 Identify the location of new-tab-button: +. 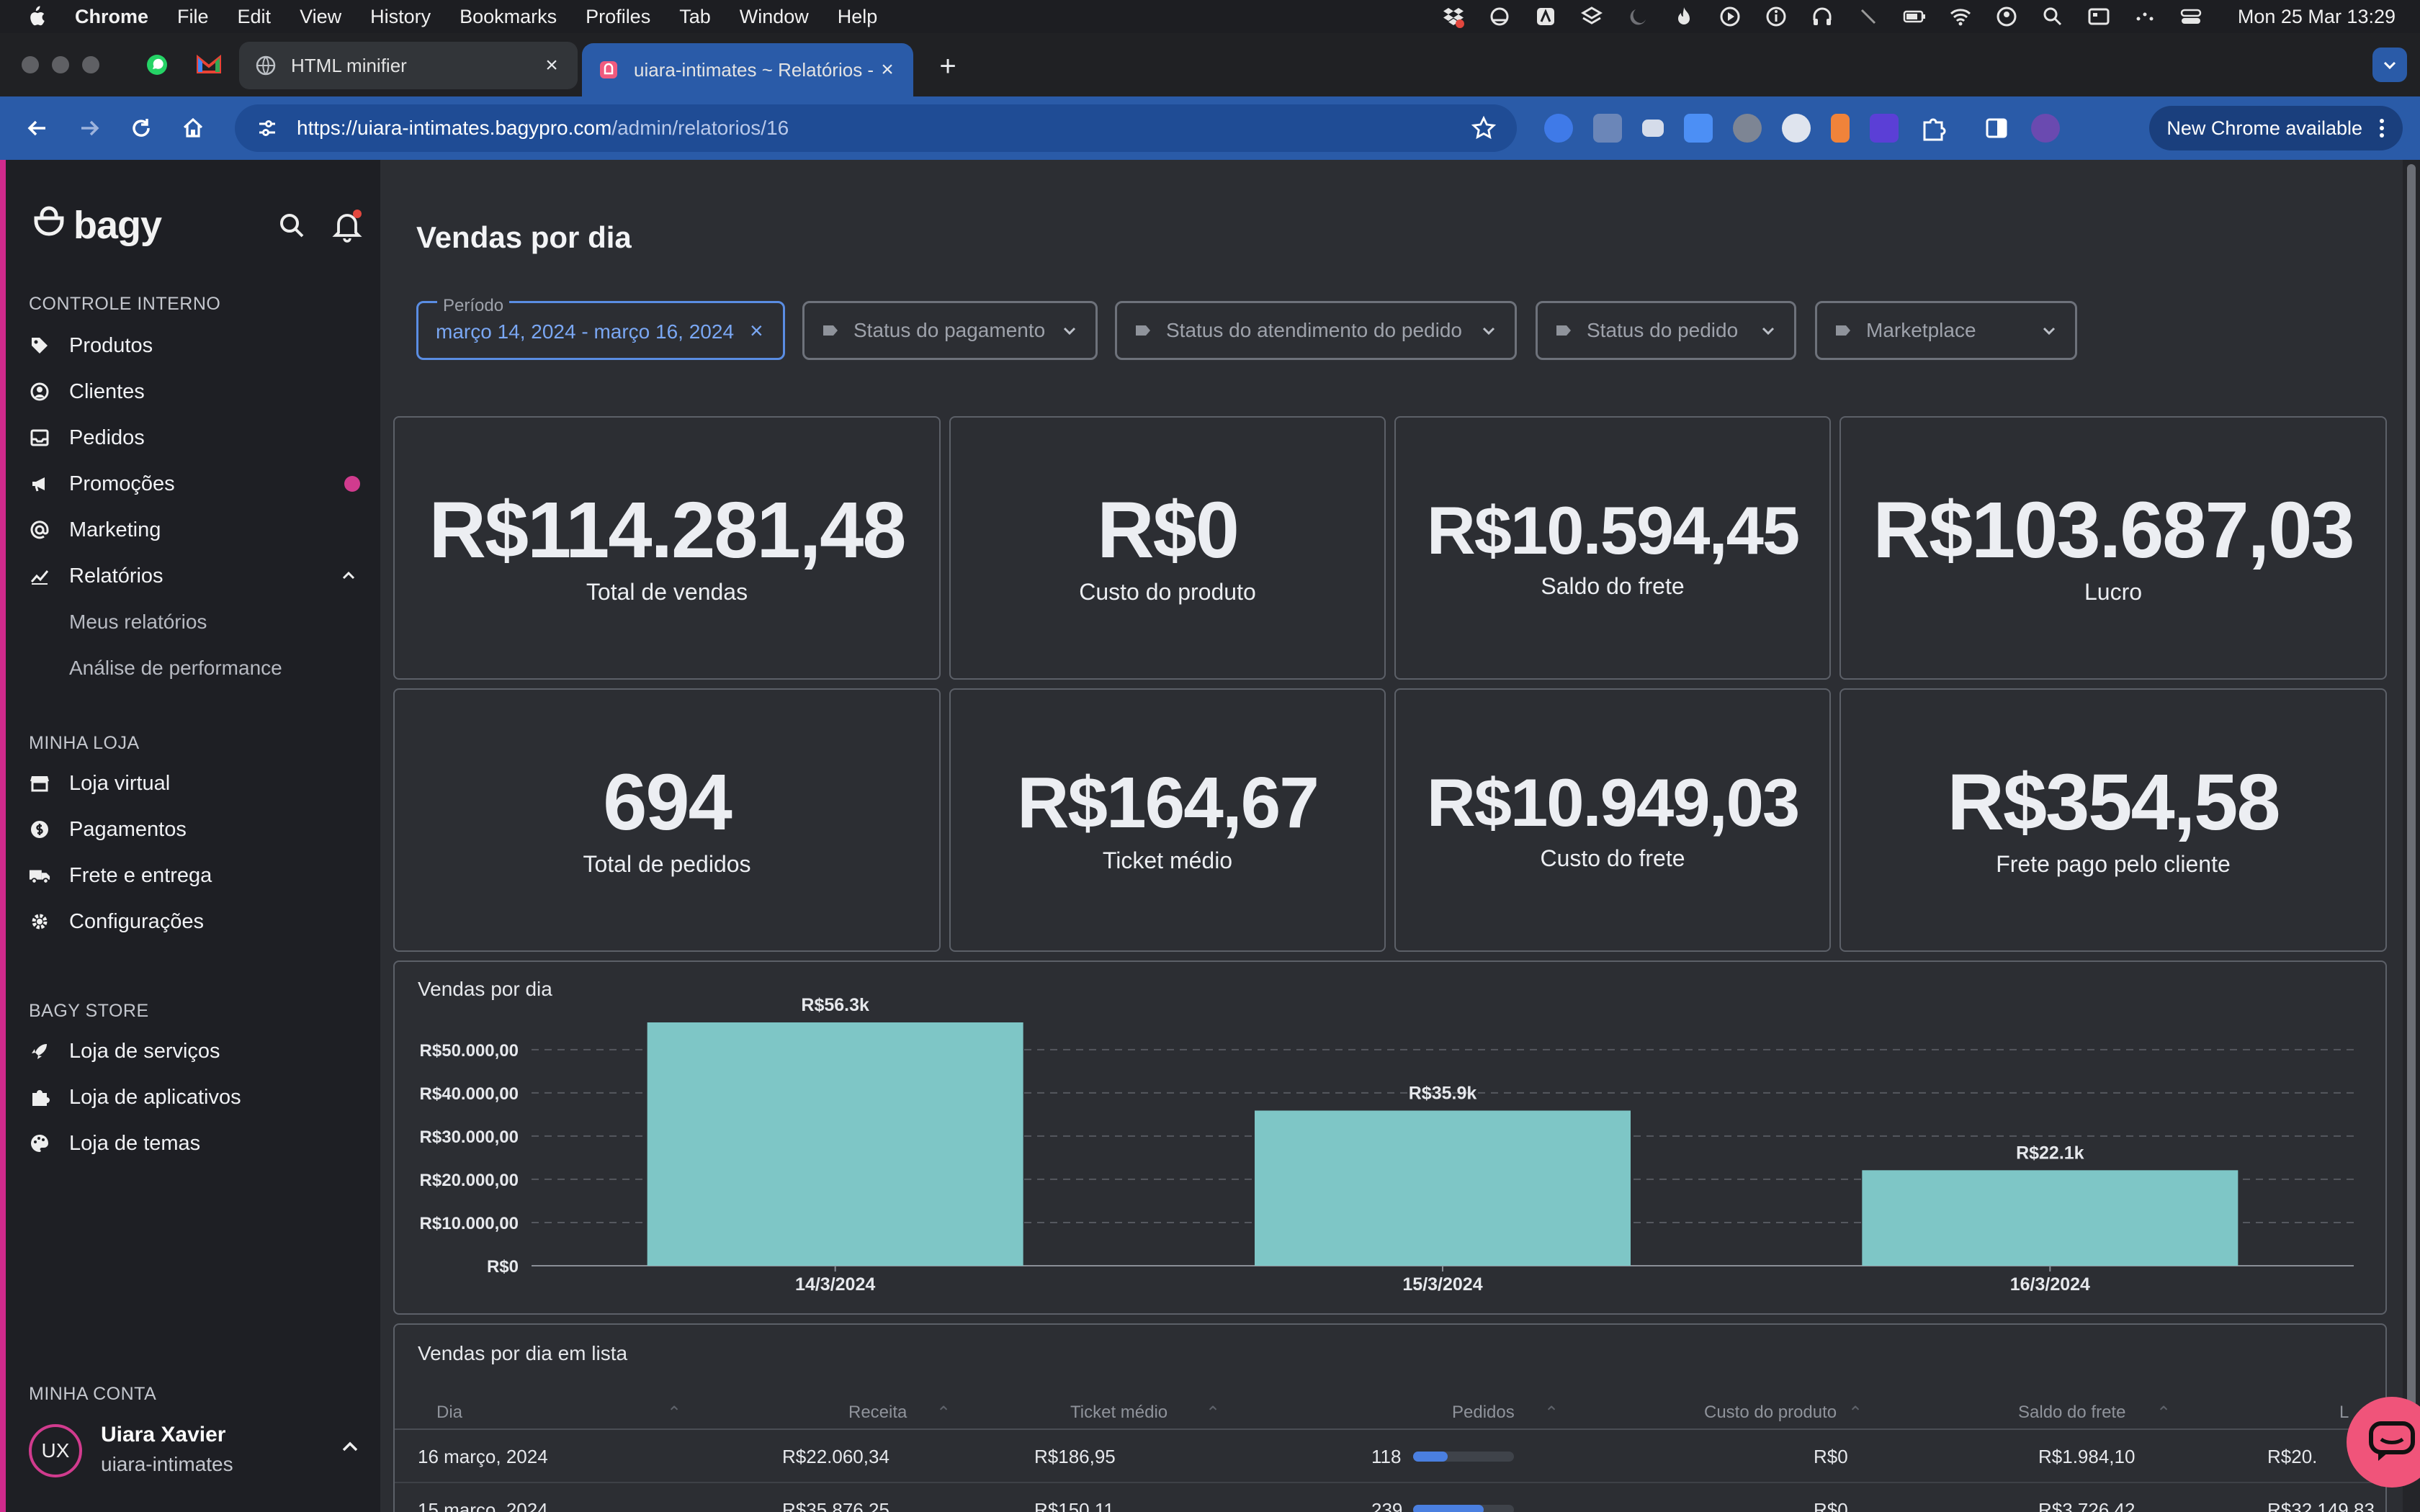
(948, 66).